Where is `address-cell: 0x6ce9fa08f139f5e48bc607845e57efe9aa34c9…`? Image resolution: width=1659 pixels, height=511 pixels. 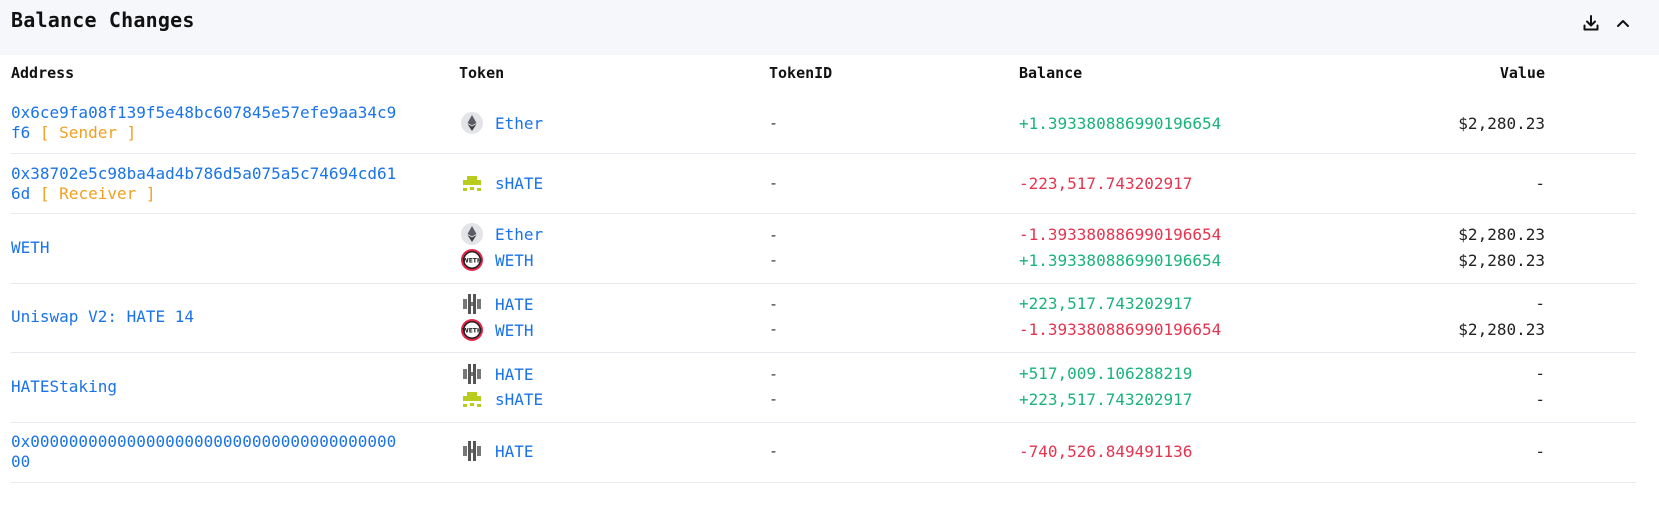 address-cell: 0x6ce9fa08f139f5e48bc607845e57efe9aa34c9… is located at coordinates (231, 123).